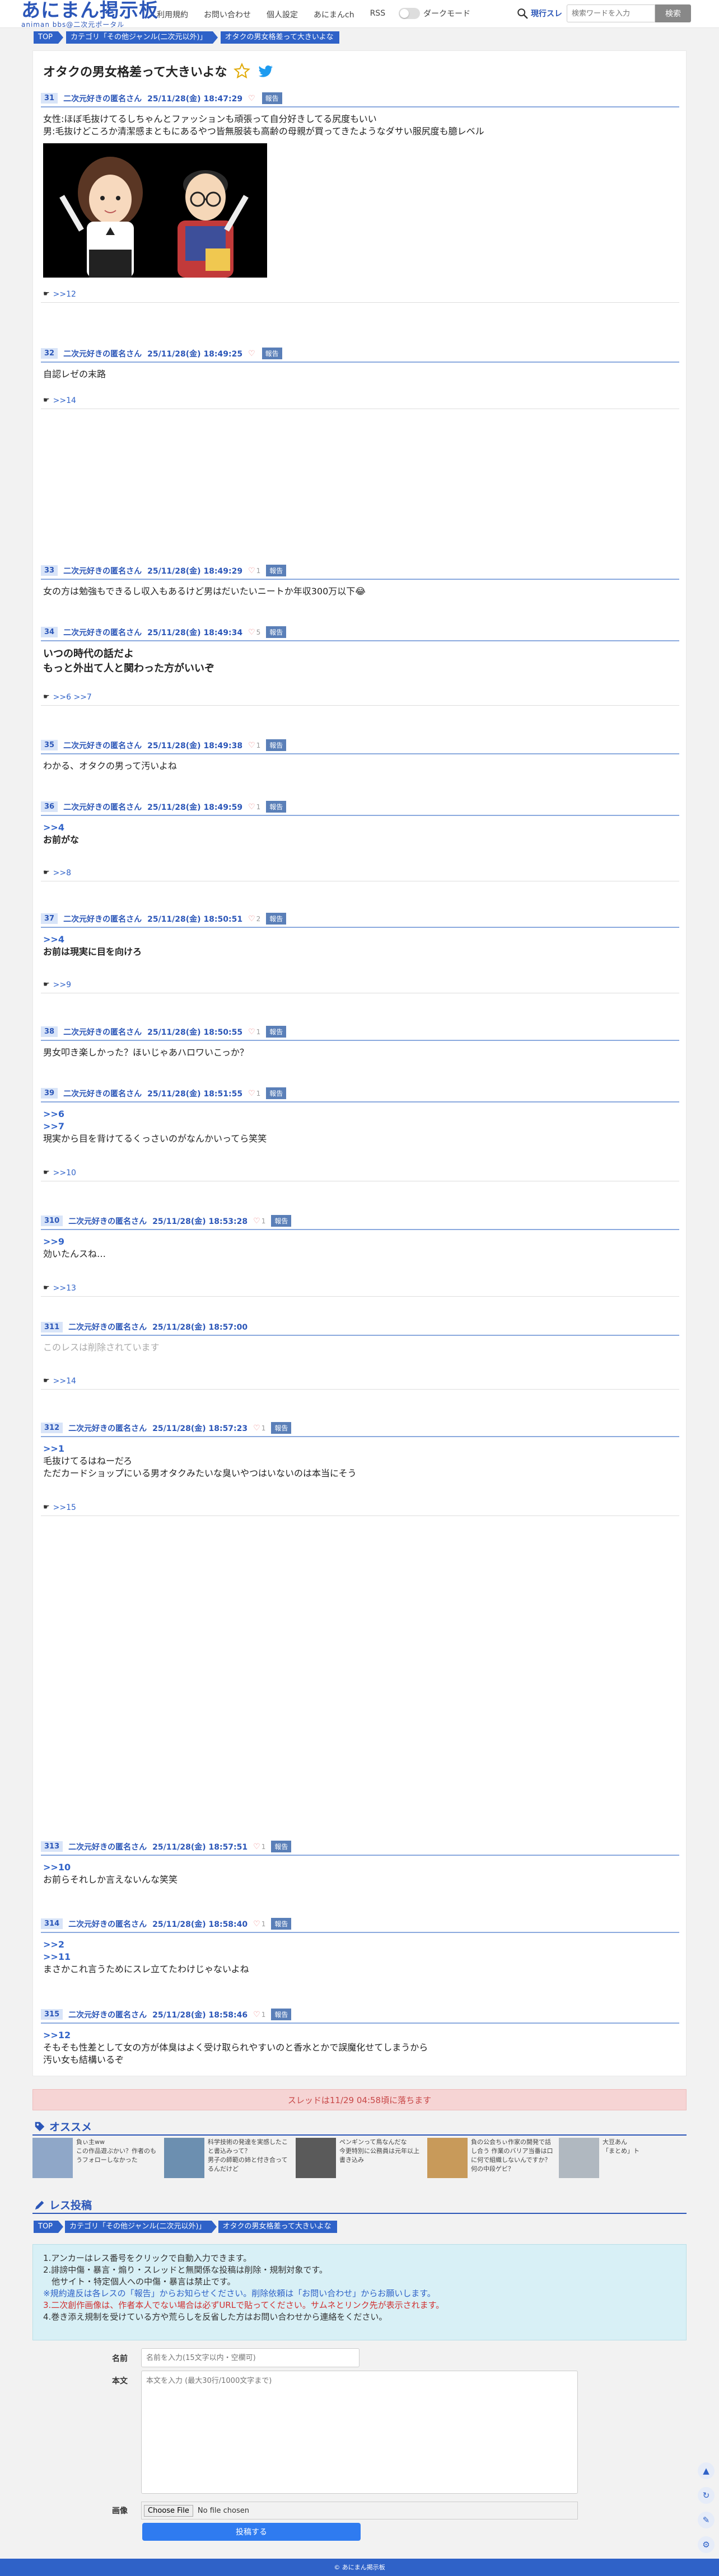  What do you see at coordinates (611, 13) in the screenshot?
I see `search-input` at bounding box center [611, 13].